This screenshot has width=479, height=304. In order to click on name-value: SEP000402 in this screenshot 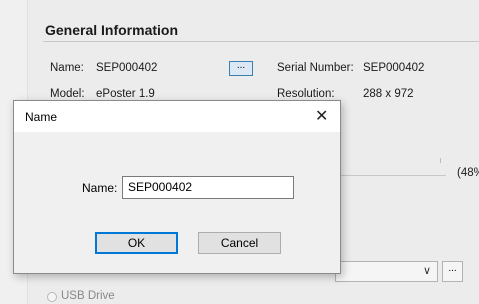, I will do `click(127, 68)`.